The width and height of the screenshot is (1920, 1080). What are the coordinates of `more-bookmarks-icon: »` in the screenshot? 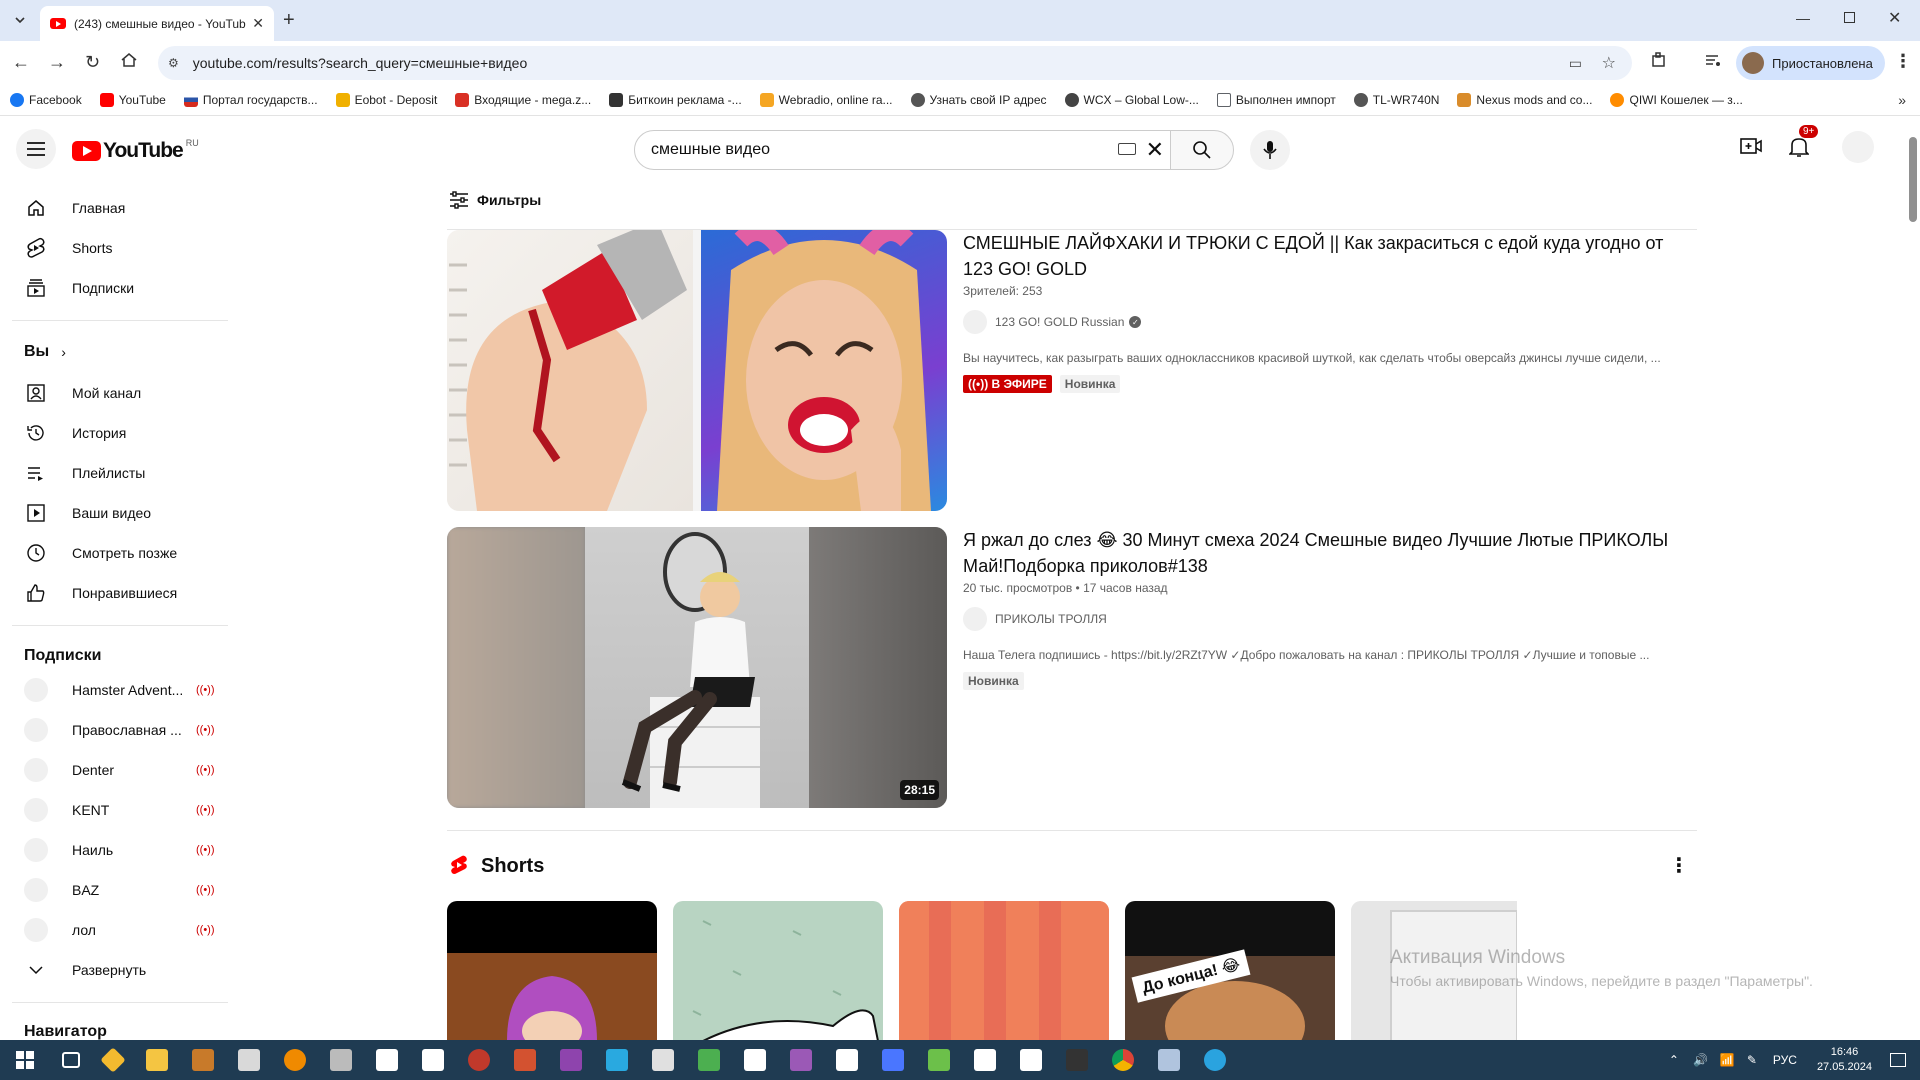 It's located at (1902, 100).